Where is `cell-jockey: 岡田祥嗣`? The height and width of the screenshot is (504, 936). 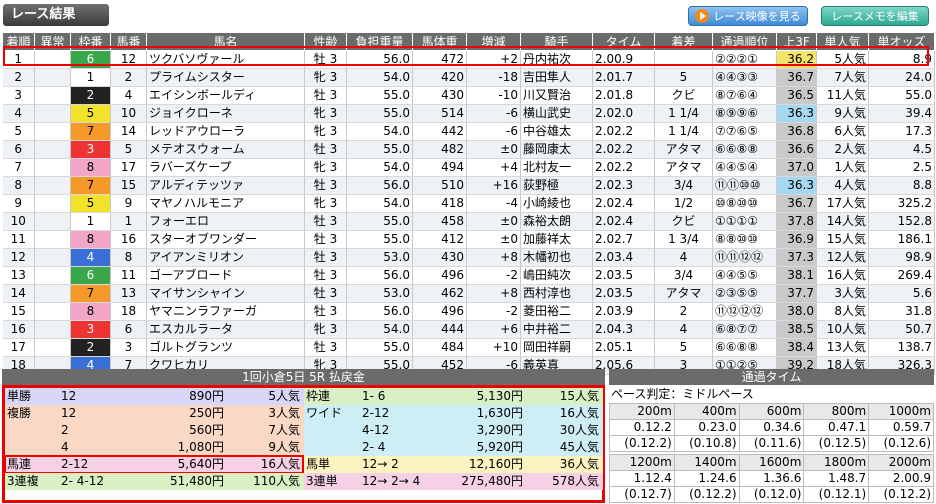
cell-jockey: 岡田祥嗣 is located at coordinates (556, 347).